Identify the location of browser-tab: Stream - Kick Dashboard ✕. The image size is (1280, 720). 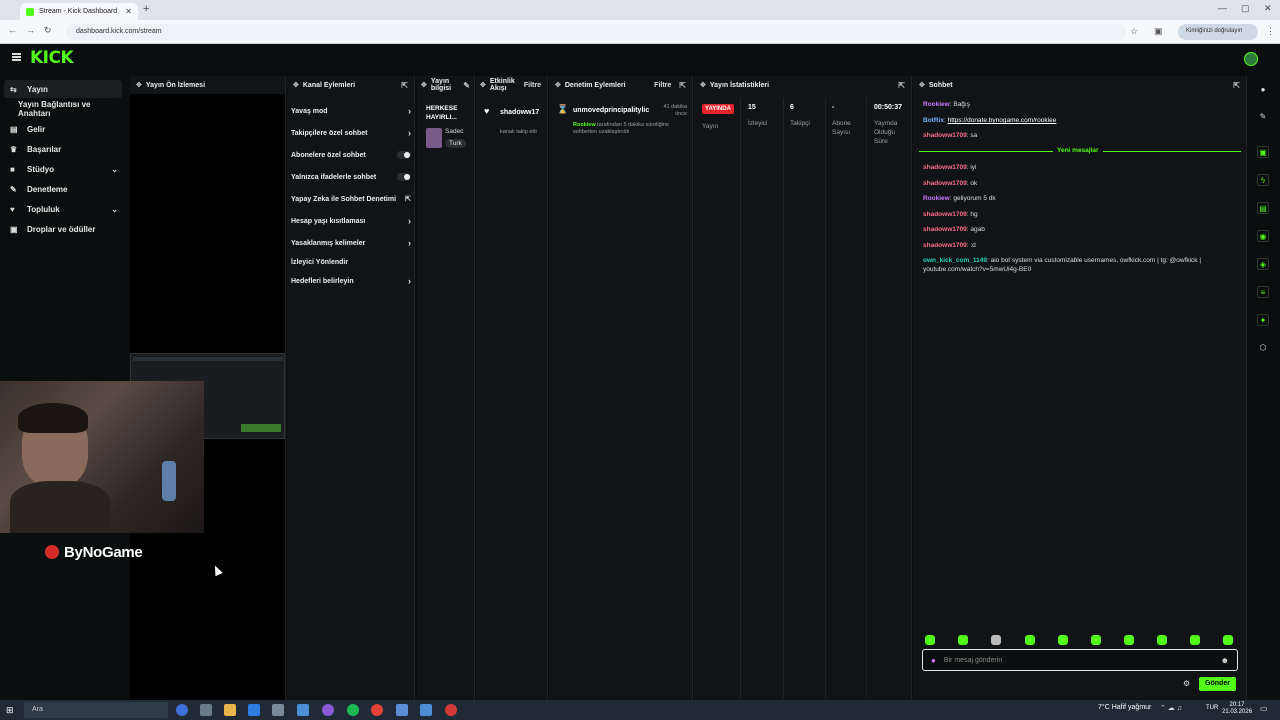
(79, 11).